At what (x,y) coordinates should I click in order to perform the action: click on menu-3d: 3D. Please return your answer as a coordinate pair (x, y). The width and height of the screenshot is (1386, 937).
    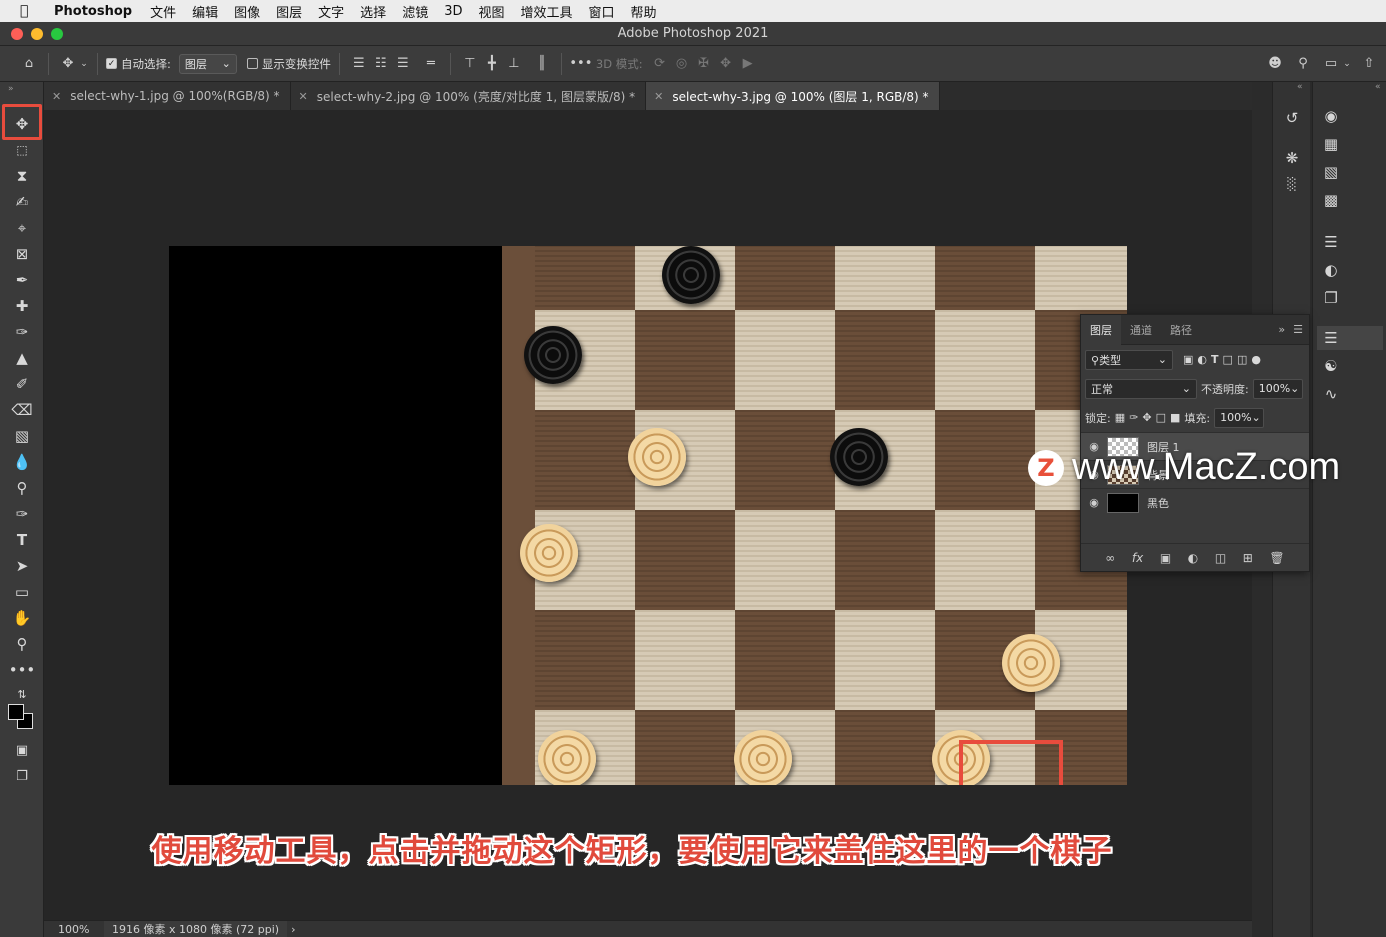
    Looking at the image, I should click on (453, 11).